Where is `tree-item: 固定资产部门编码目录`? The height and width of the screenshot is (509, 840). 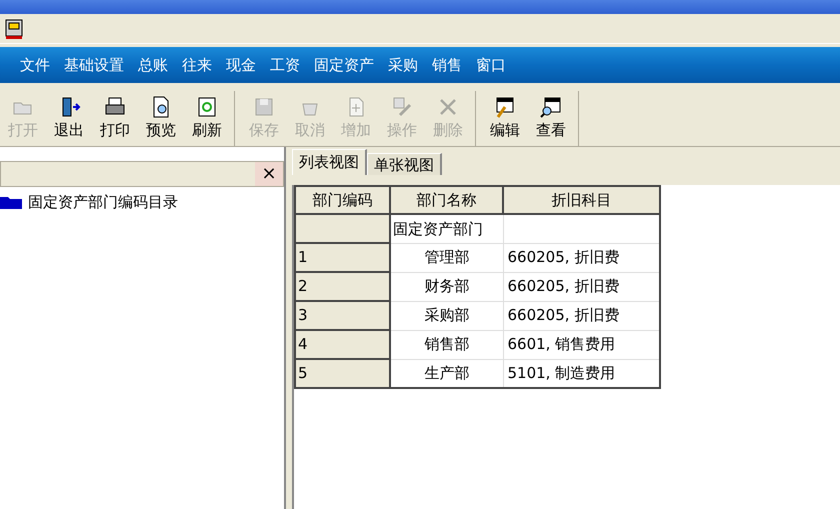
tree-item: 固定资产部门编码目录 is located at coordinates (103, 202).